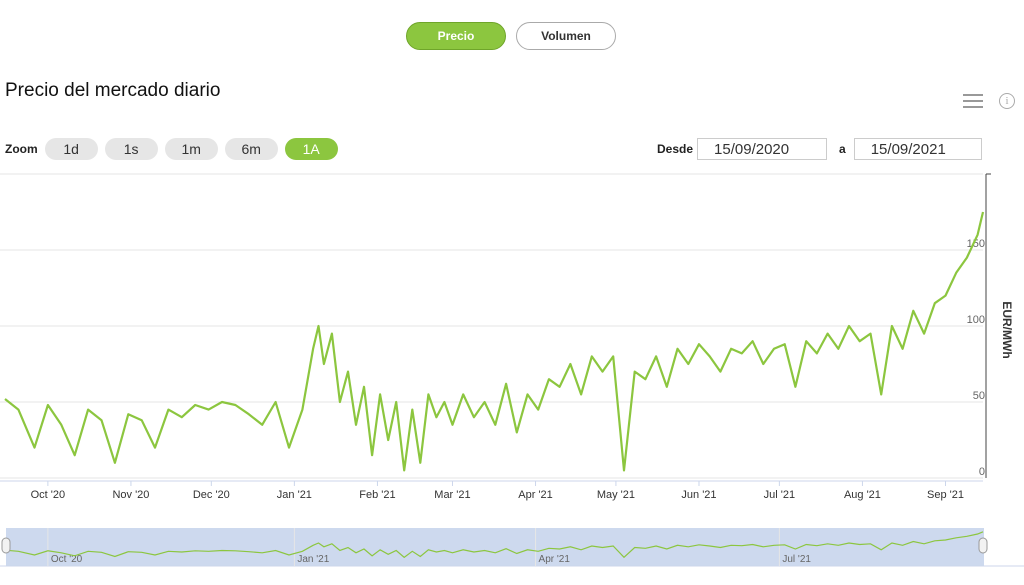 This screenshot has height=585, width=1024. What do you see at coordinates (6, 545) in the screenshot?
I see `navigator-left-handle` at bounding box center [6, 545].